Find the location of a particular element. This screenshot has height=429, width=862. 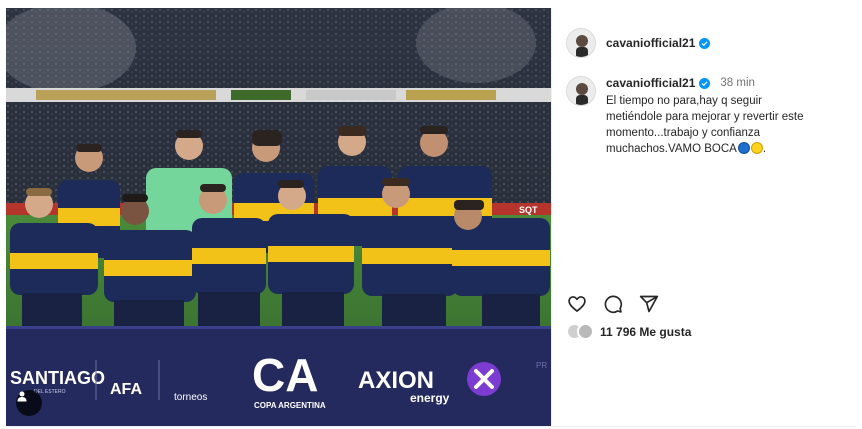

likes-count: 11 796 Me gusta is located at coordinates (645, 332).